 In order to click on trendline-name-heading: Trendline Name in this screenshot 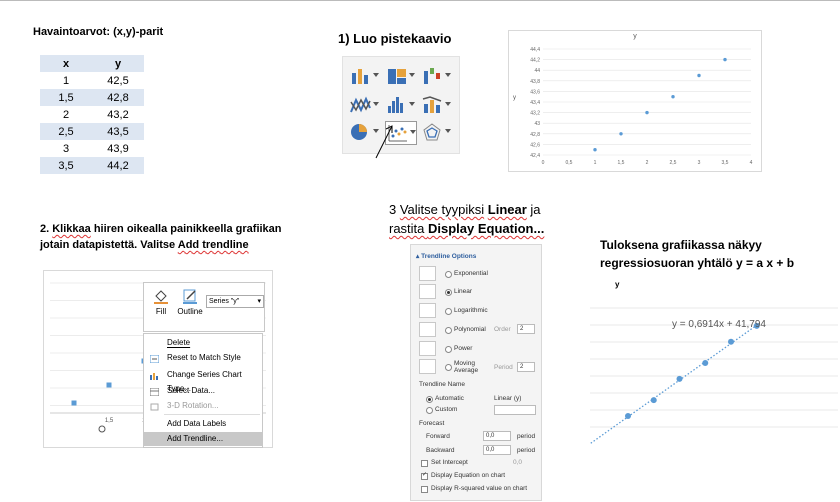, I will do `click(442, 384)`.